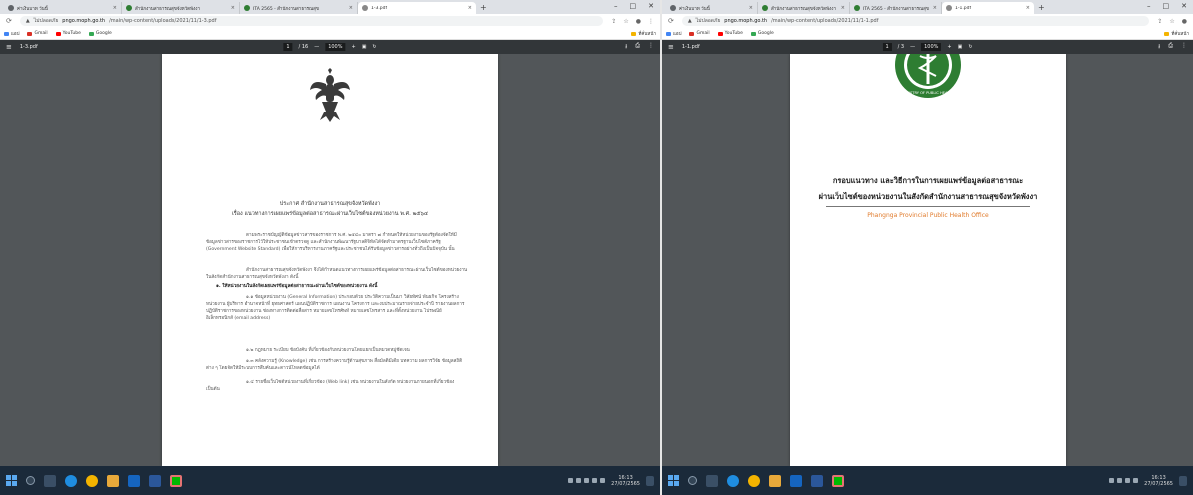  What do you see at coordinates (417, 8) in the screenshot?
I see `browser-tab-active: 1-3.pdf ×` at bounding box center [417, 8].